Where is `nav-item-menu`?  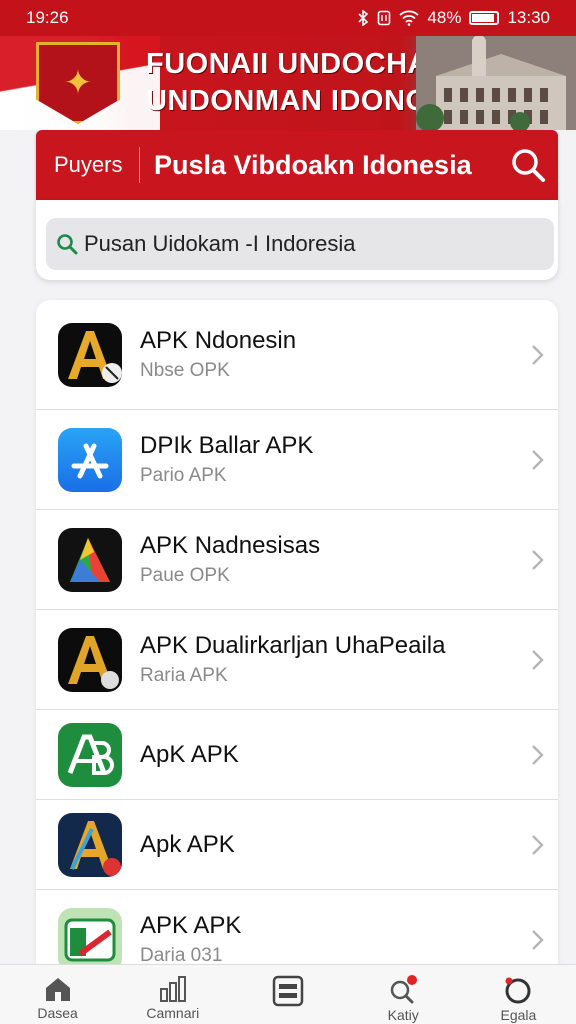
nav-item-menu is located at coordinates (287, 994).